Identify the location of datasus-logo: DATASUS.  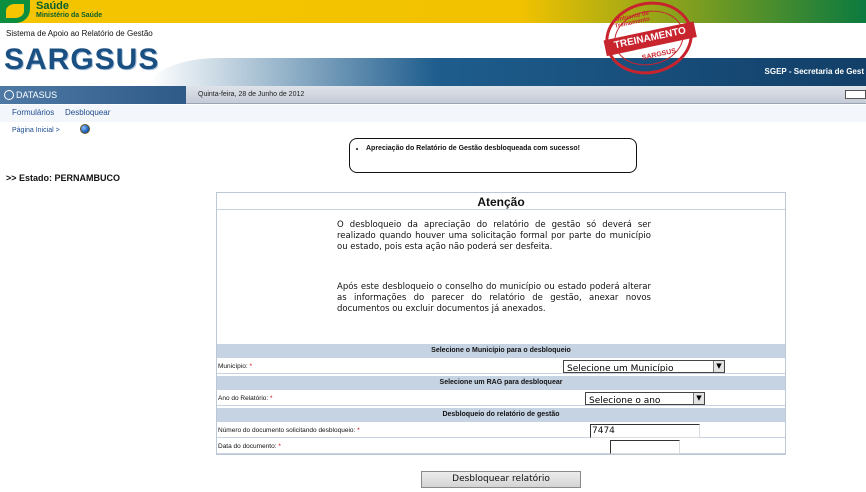
(93, 95).